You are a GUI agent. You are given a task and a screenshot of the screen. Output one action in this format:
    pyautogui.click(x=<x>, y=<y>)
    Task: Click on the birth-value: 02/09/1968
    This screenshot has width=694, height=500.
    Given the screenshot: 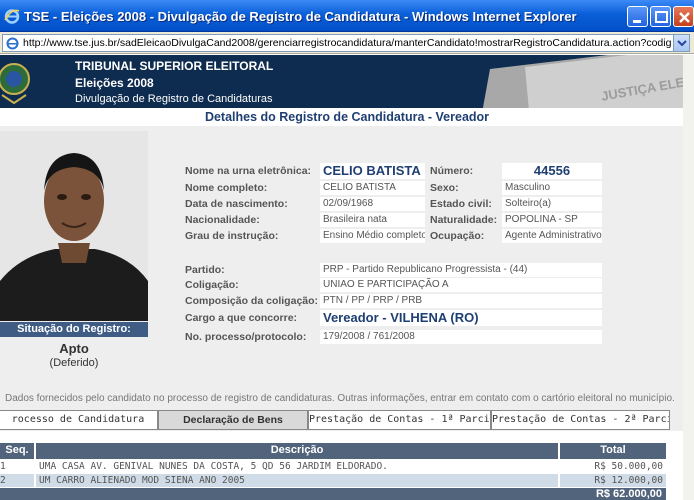 What is the action you would take?
    pyautogui.click(x=372, y=204)
    